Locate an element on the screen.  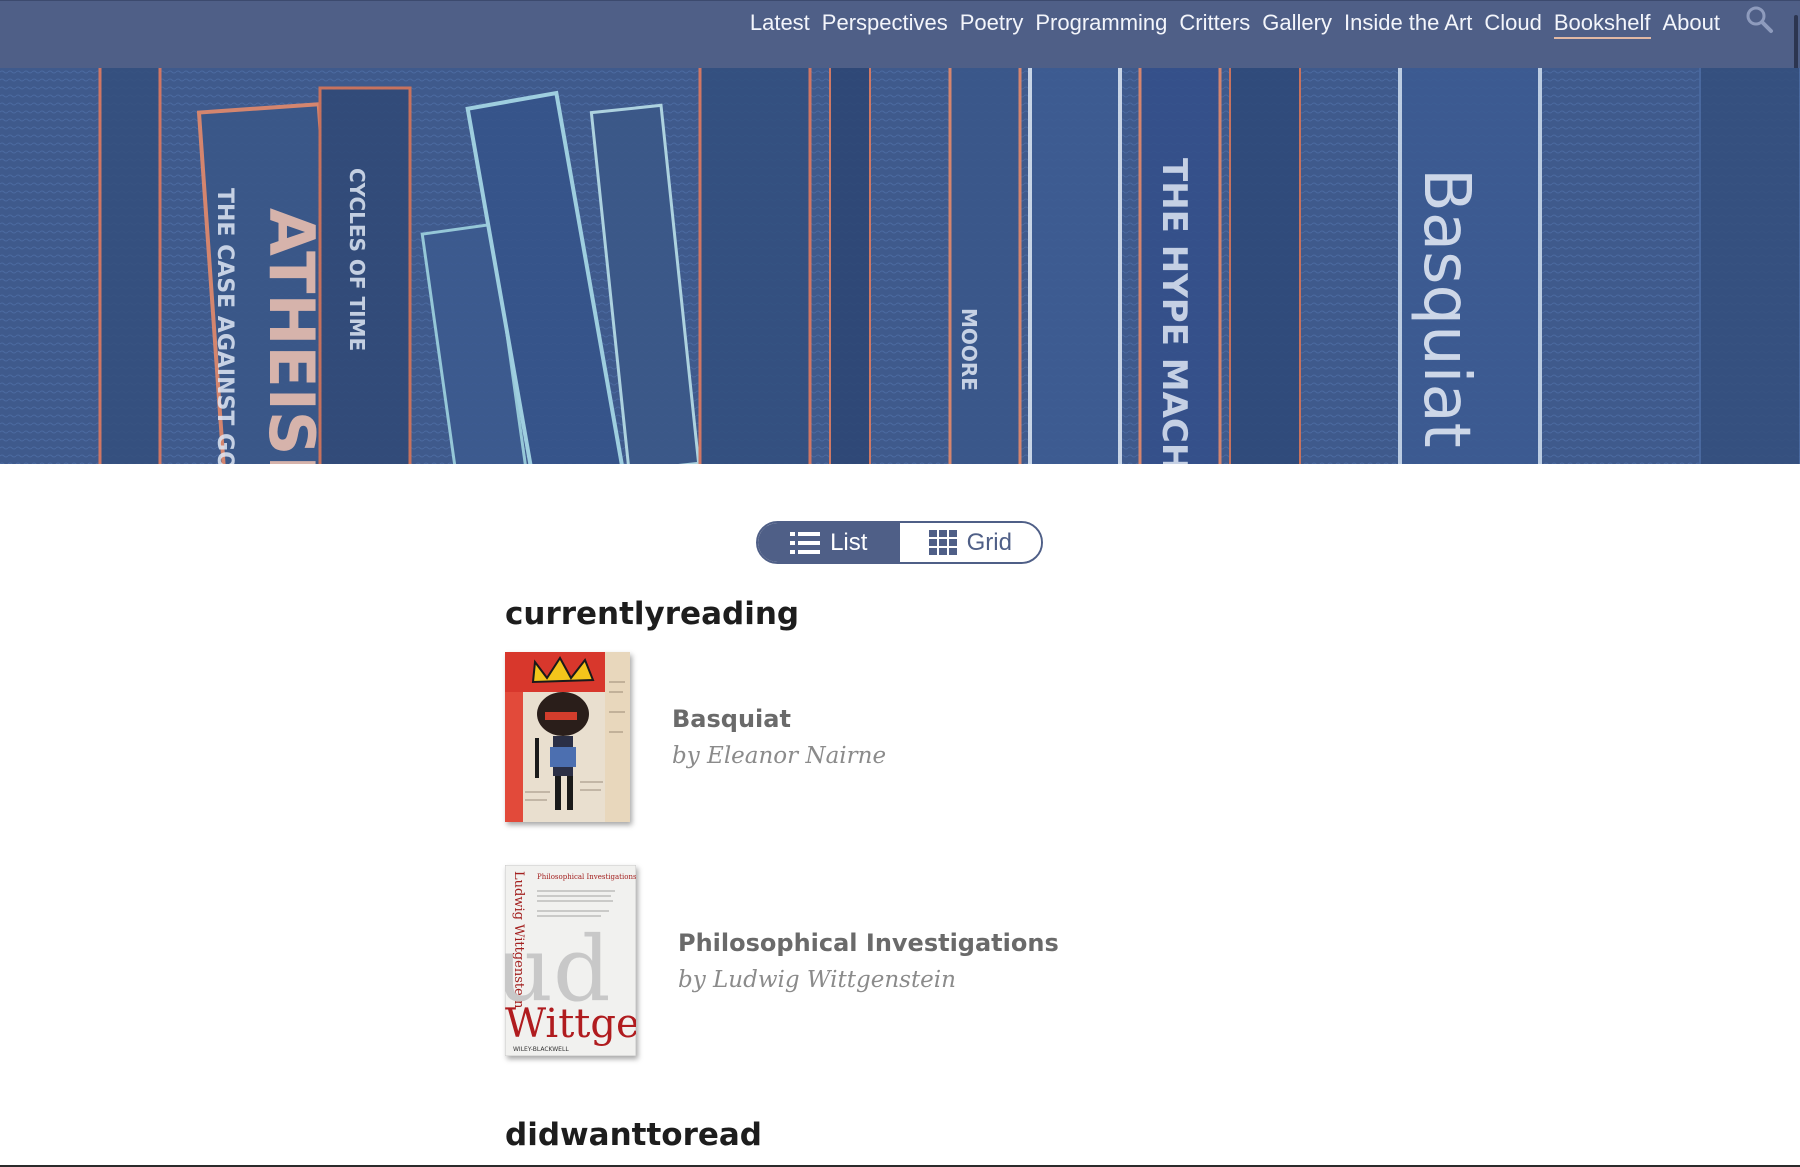
book-title: Philosophical Investigations is located at coordinates (868, 943).